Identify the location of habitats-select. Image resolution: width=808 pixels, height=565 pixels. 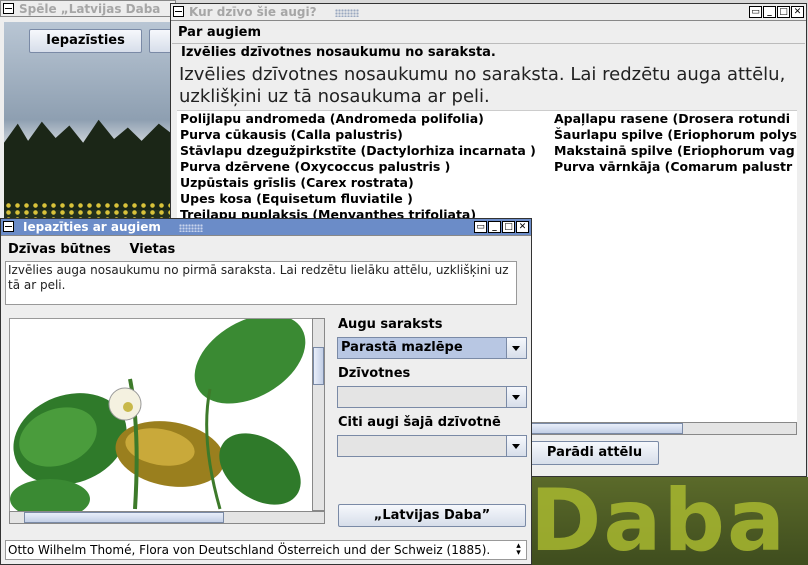
(432, 397).